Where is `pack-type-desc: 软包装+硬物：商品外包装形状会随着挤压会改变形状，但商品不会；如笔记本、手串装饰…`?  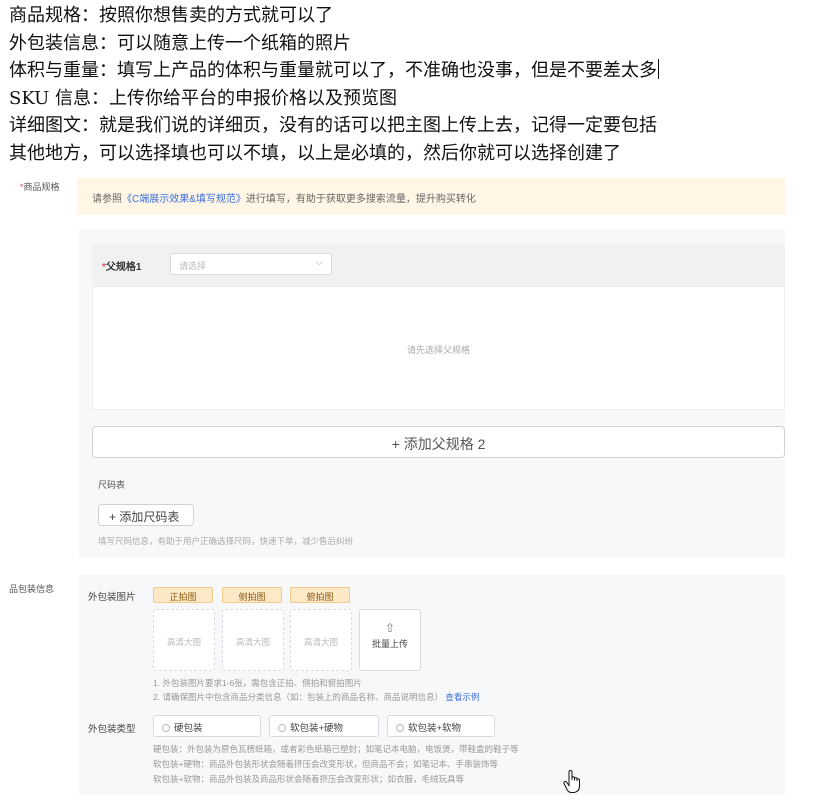 pack-type-desc: 软包装+硬物：商品外包装形状会随着挤压会改变形状，但商品不会；如笔记本、手串装饰… is located at coordinates (325, 764).